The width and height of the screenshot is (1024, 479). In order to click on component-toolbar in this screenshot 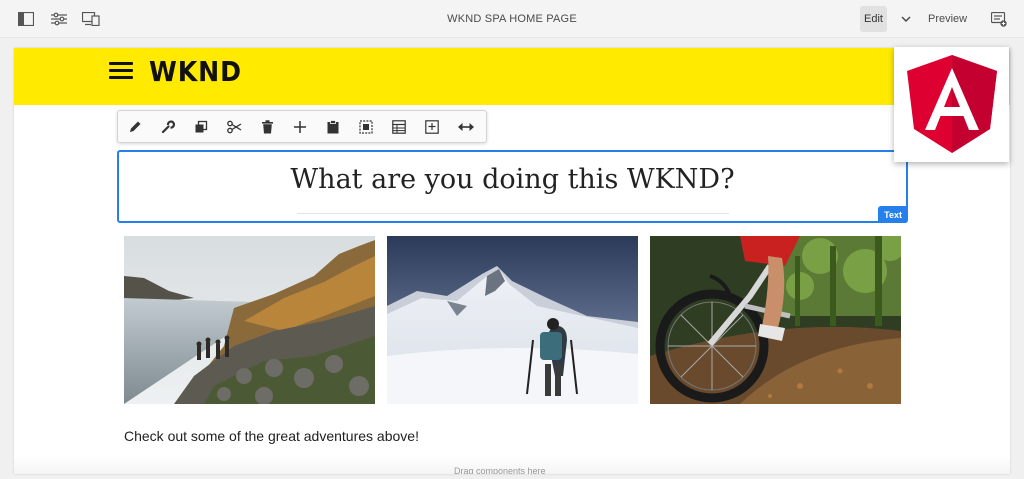, I will do `click(302, 126)`.